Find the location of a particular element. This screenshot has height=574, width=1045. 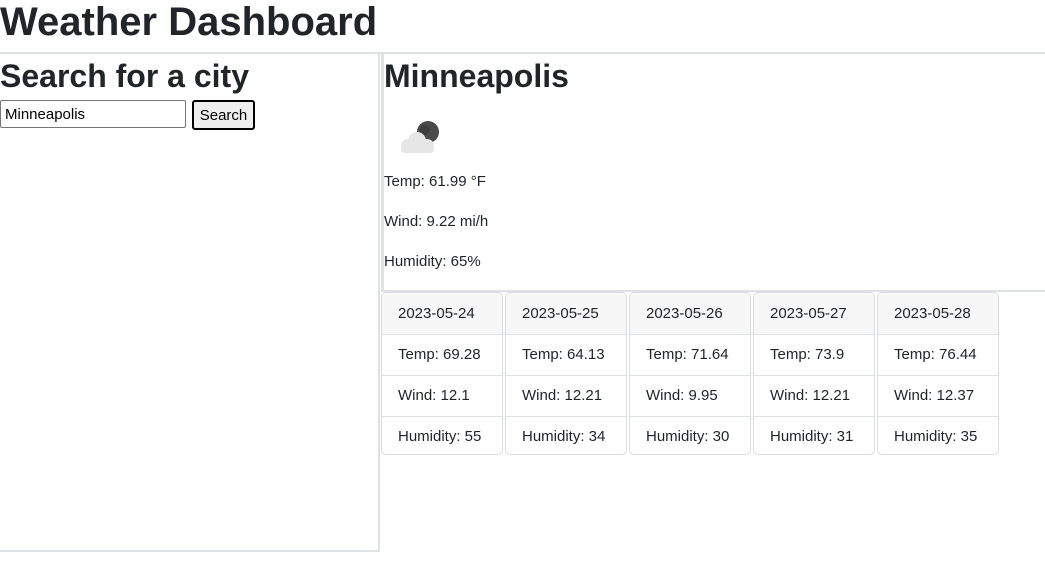

forecast-humidity: Humidity: 30 is located at coordinates (688, 436).